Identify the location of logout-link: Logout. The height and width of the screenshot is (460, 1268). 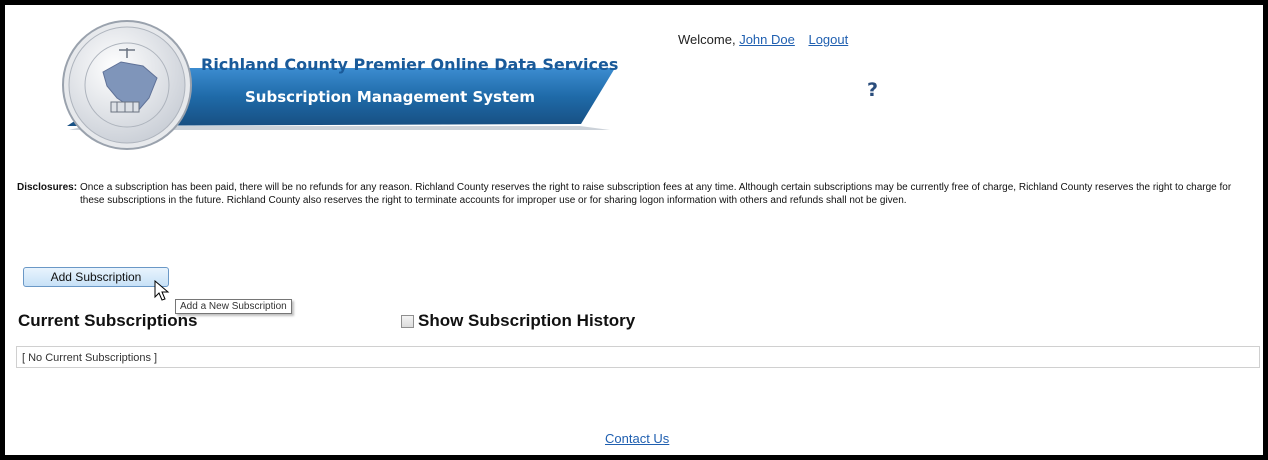
(828, 39).